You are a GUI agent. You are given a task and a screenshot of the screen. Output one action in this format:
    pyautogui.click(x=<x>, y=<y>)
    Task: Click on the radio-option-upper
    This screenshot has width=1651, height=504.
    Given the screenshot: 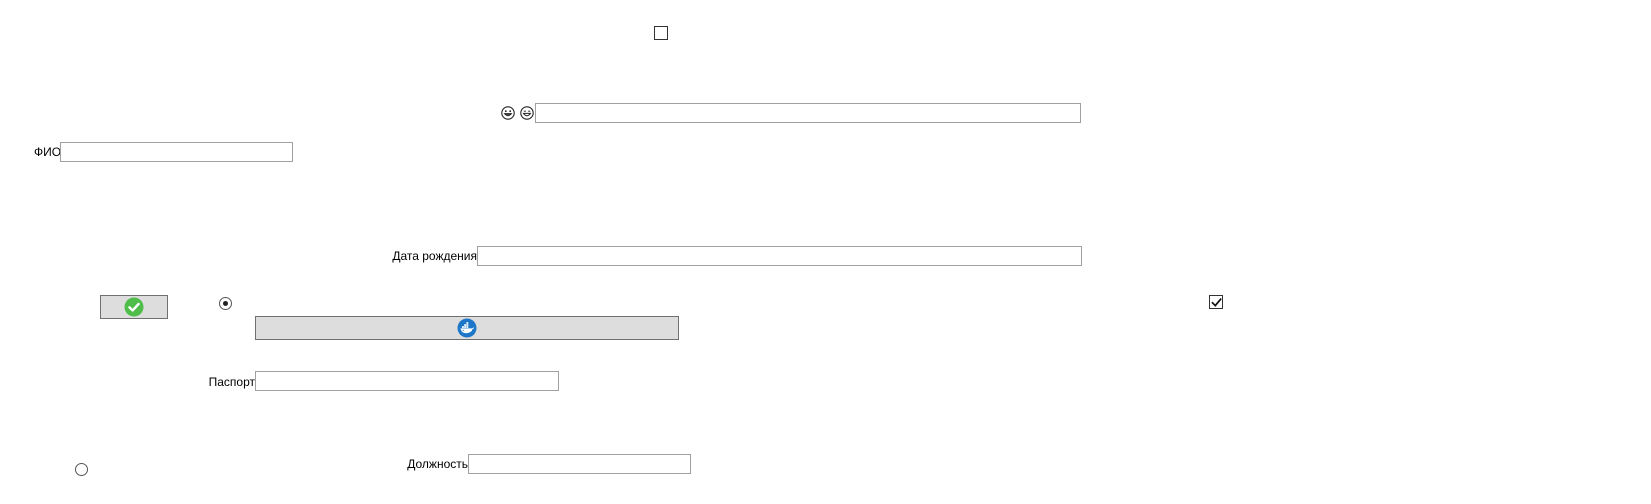 What is the action you would take?
    pyautogui.click(x=225, y=303)
    